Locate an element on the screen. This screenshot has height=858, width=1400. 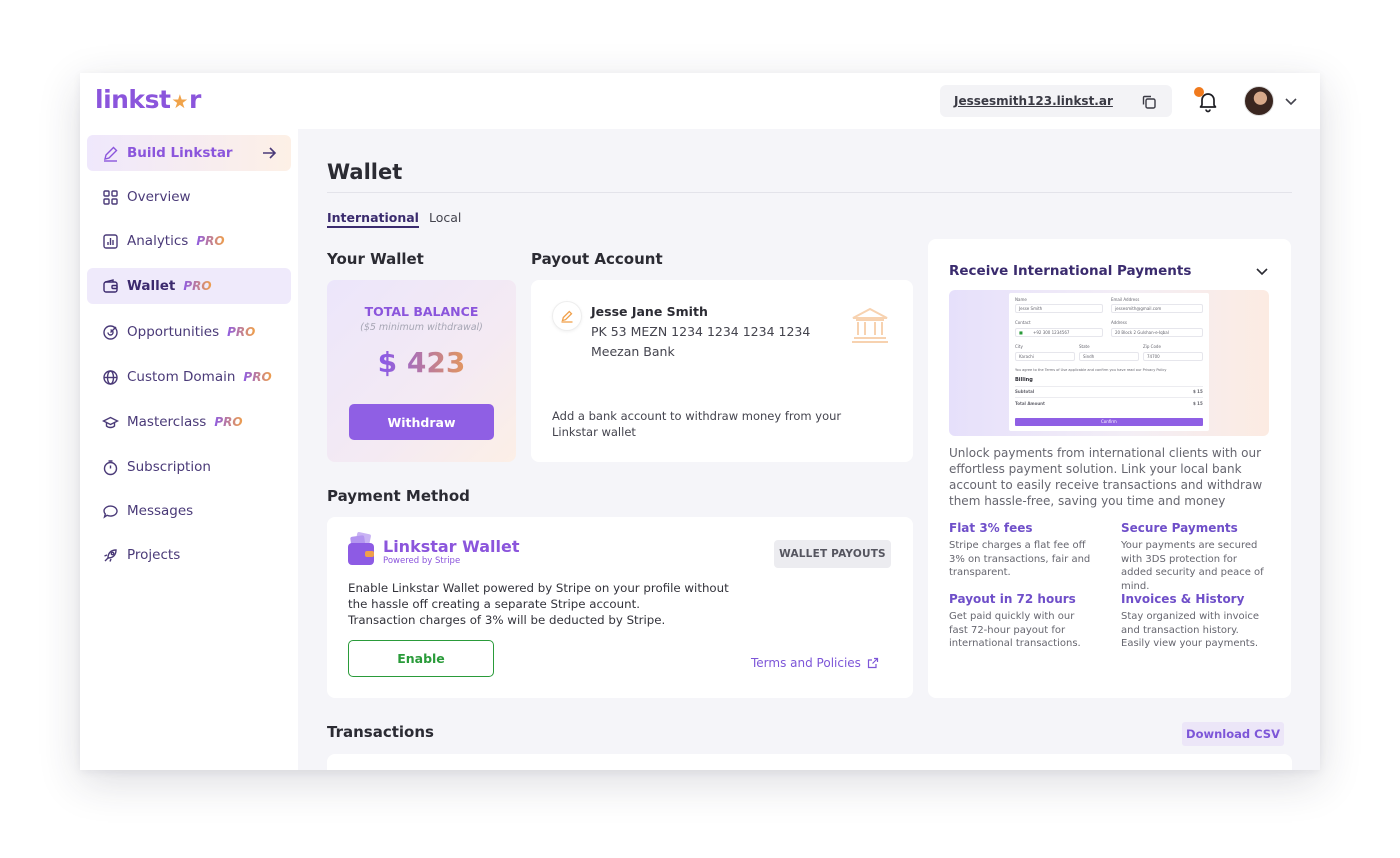
sidebar-item-analytics: Analytics PRO is located at coordinates (189, 241).